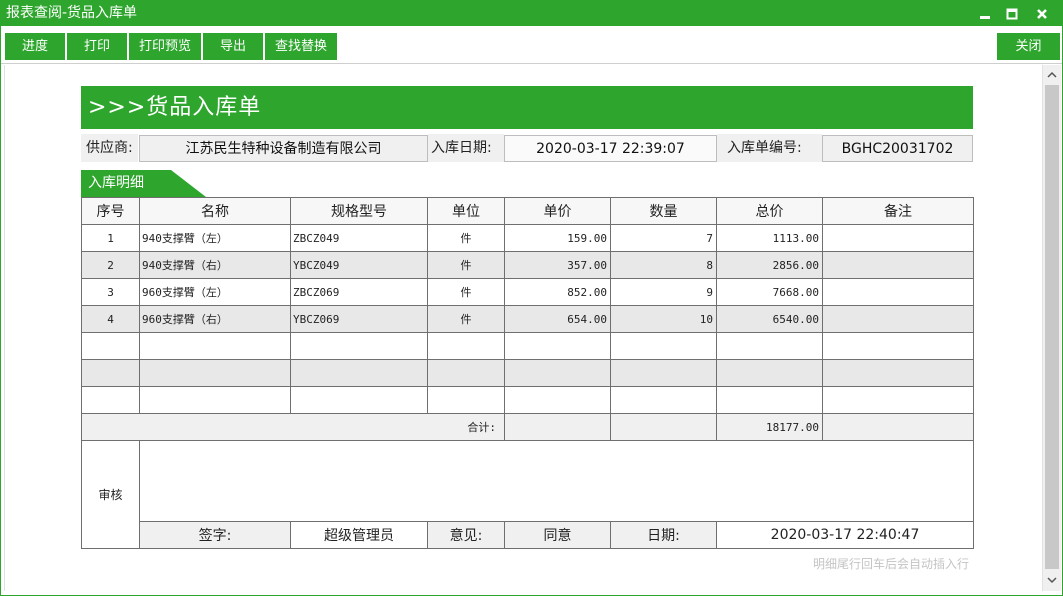  I want to click on cell-spec: ZBCZ049, so click(359, 238).